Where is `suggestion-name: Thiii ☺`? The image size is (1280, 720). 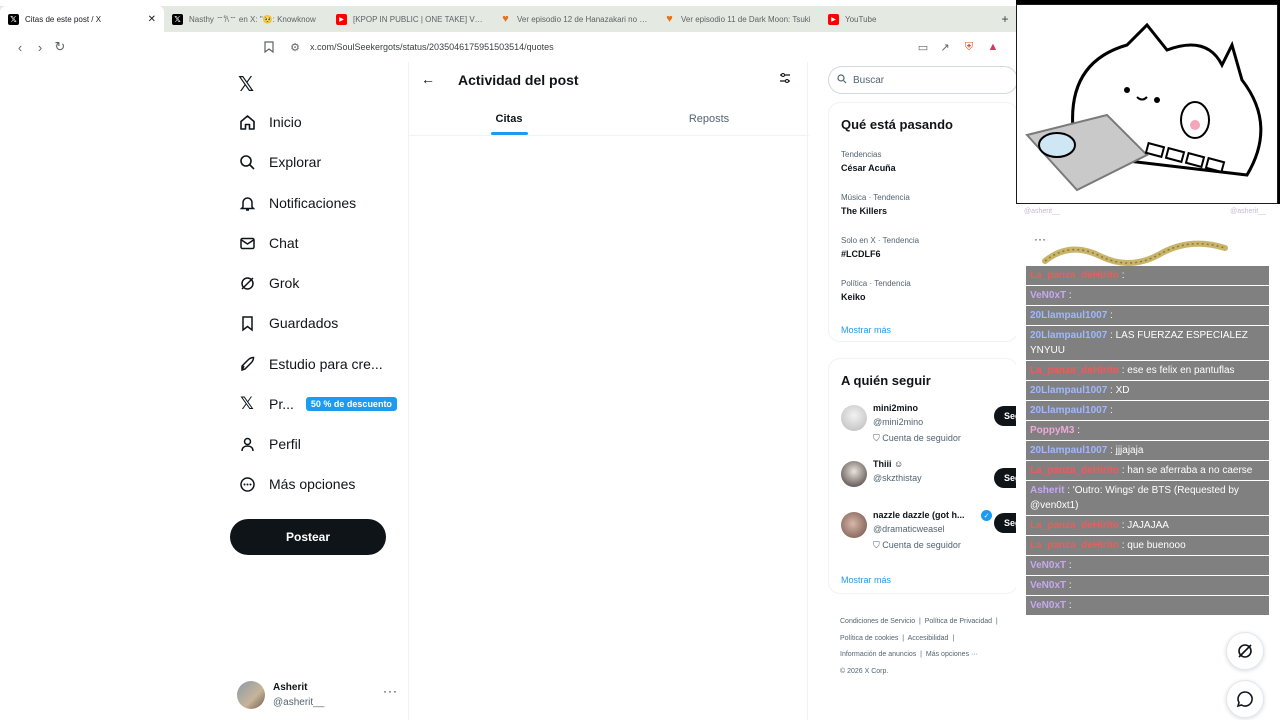 suggestion-name: Thiii ☺ is located at coordinates (888, 464).